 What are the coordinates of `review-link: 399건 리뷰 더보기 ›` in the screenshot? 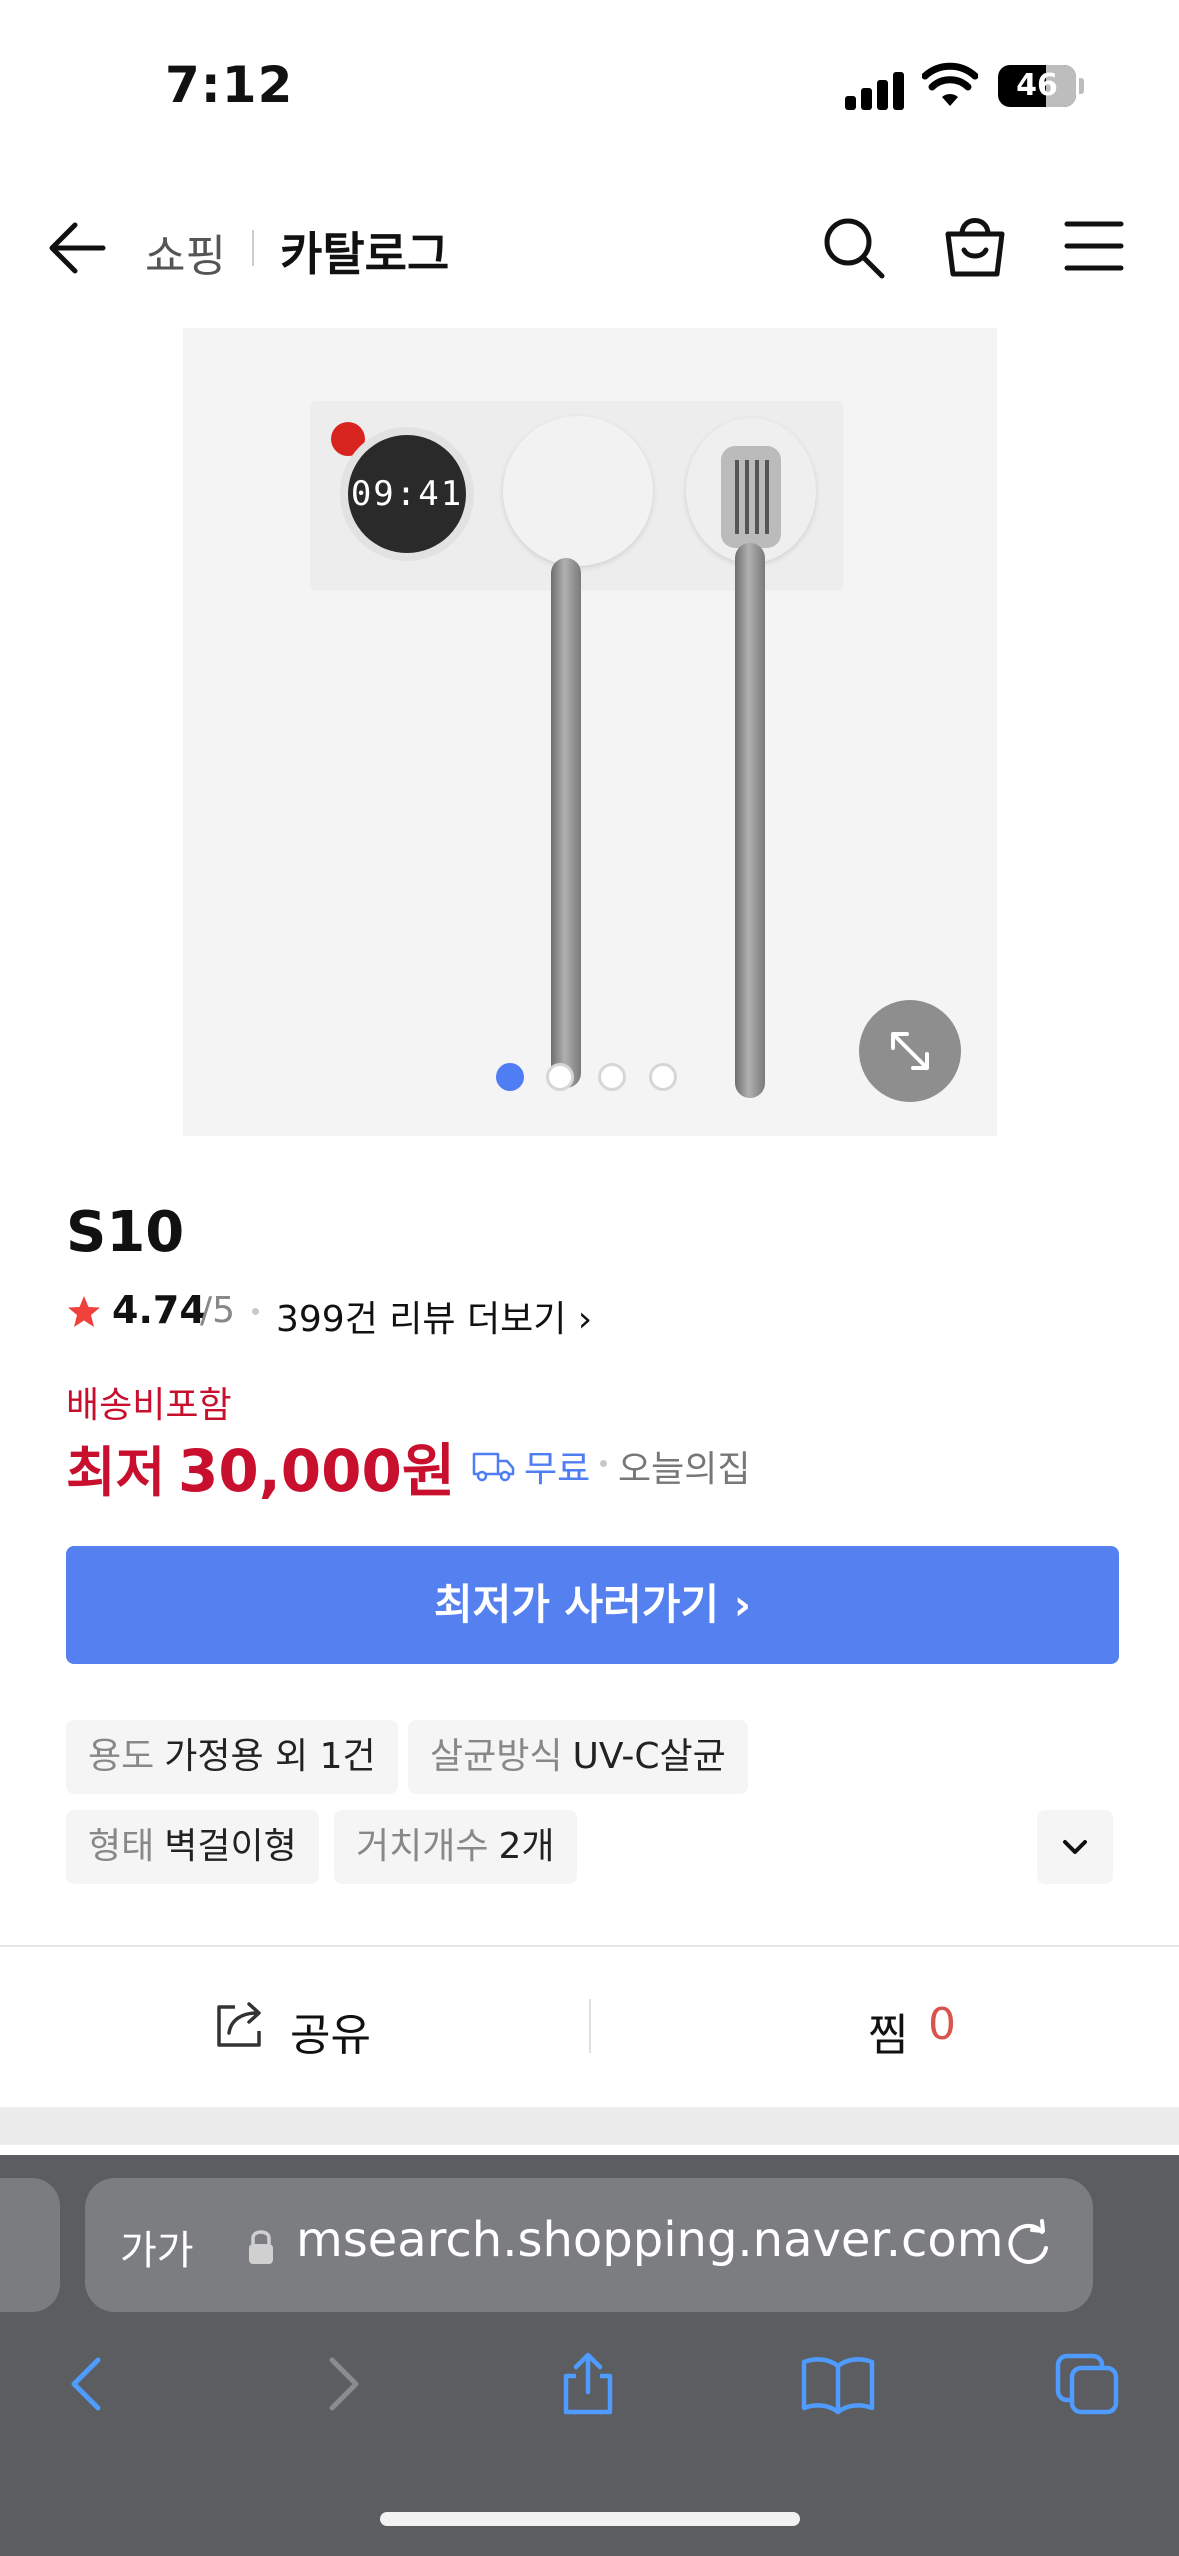 It's located at (434, 1316).